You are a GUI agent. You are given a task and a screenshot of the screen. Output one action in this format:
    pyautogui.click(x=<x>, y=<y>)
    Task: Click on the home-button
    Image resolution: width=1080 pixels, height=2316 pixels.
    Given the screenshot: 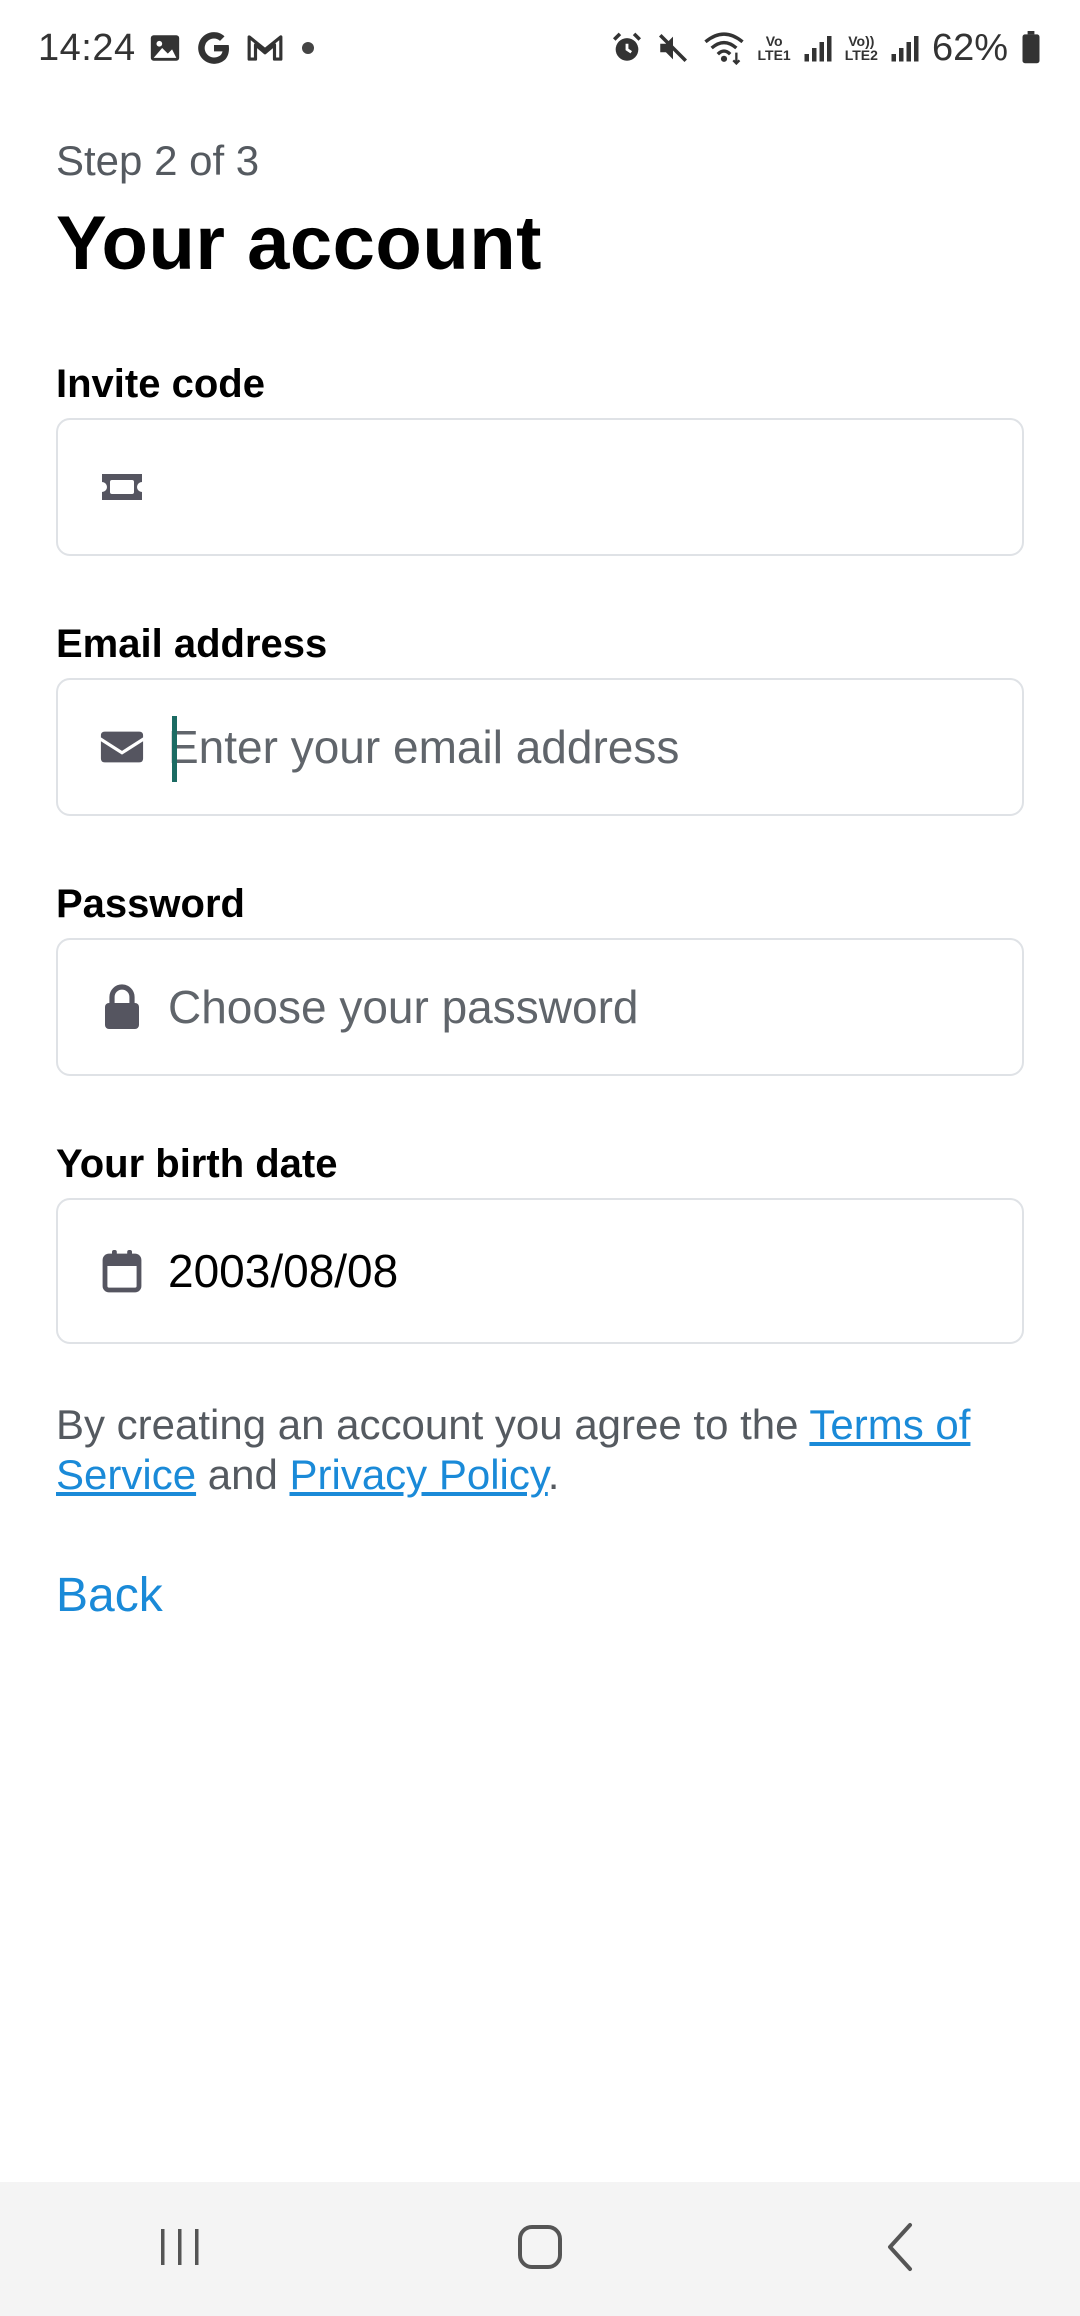 What is the action you would take?
    pyautogui.click(x=540, y=2249)
    